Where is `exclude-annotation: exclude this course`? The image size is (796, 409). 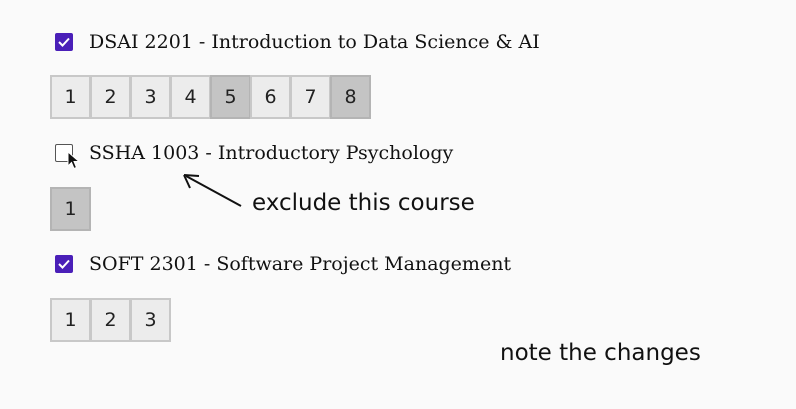
exclude-annotation: exclude this course is located at coordinates (363, 203).